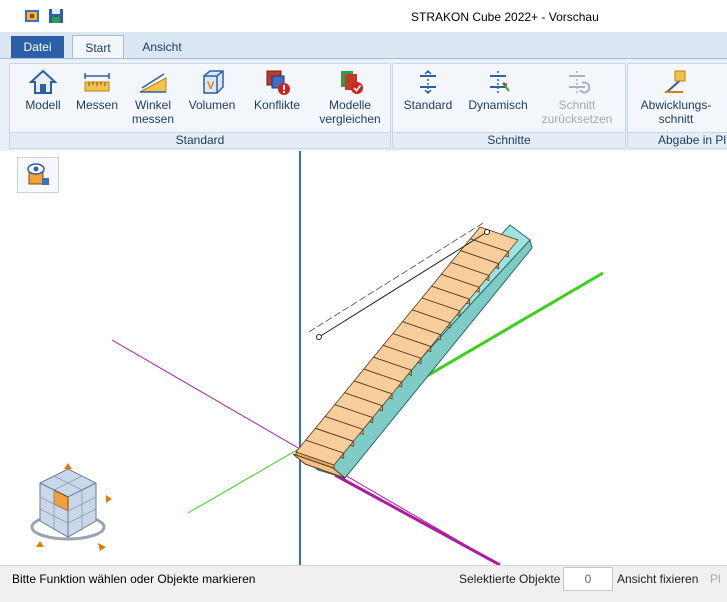 The image size is (727, 602). I want to click on volume-label: Volumen, so click(212, 105).